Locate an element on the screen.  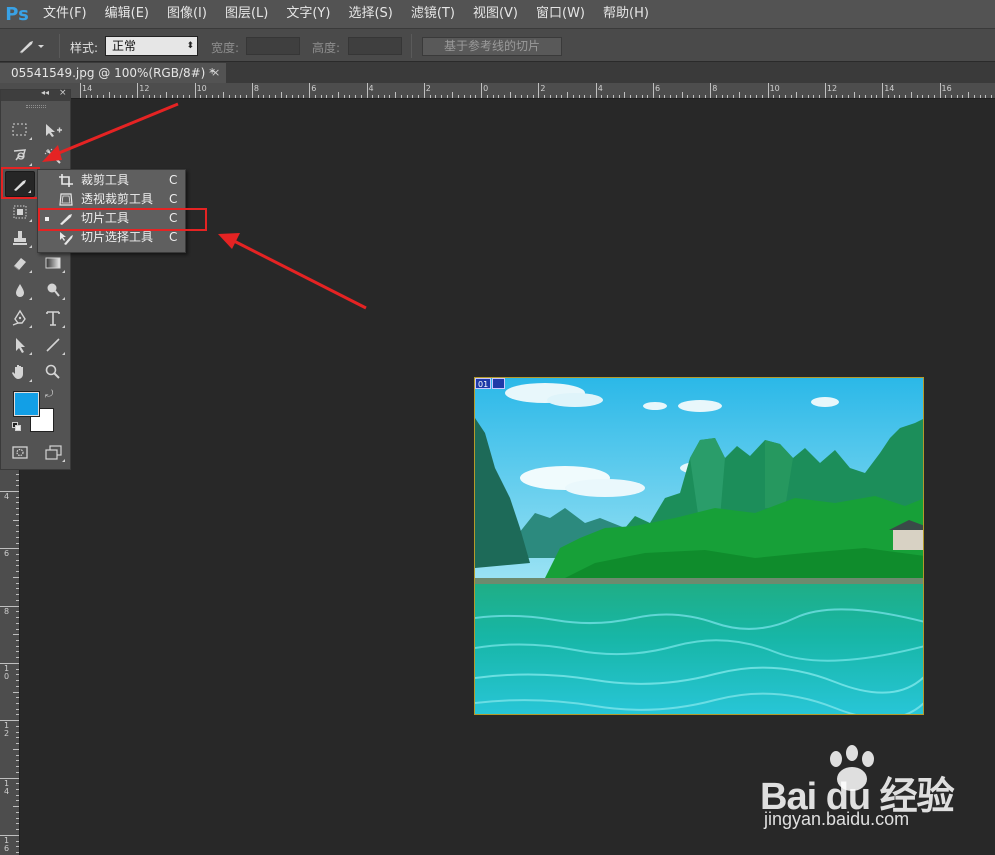
dodge-icon is located at coordinates (53, 290).